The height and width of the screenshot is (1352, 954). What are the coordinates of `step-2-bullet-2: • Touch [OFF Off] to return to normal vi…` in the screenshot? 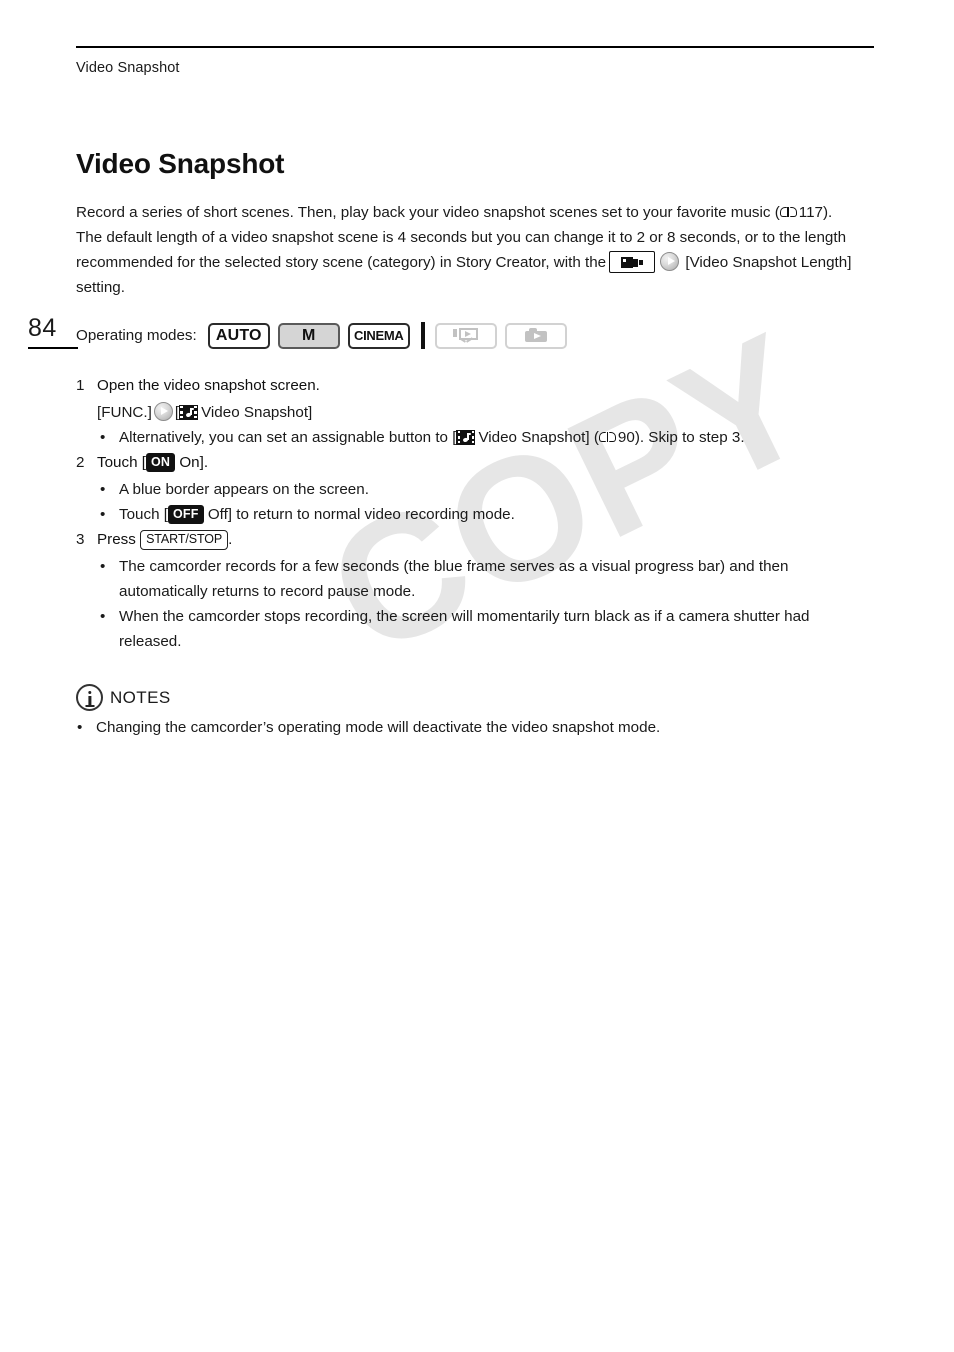 It's located at (485, 514).